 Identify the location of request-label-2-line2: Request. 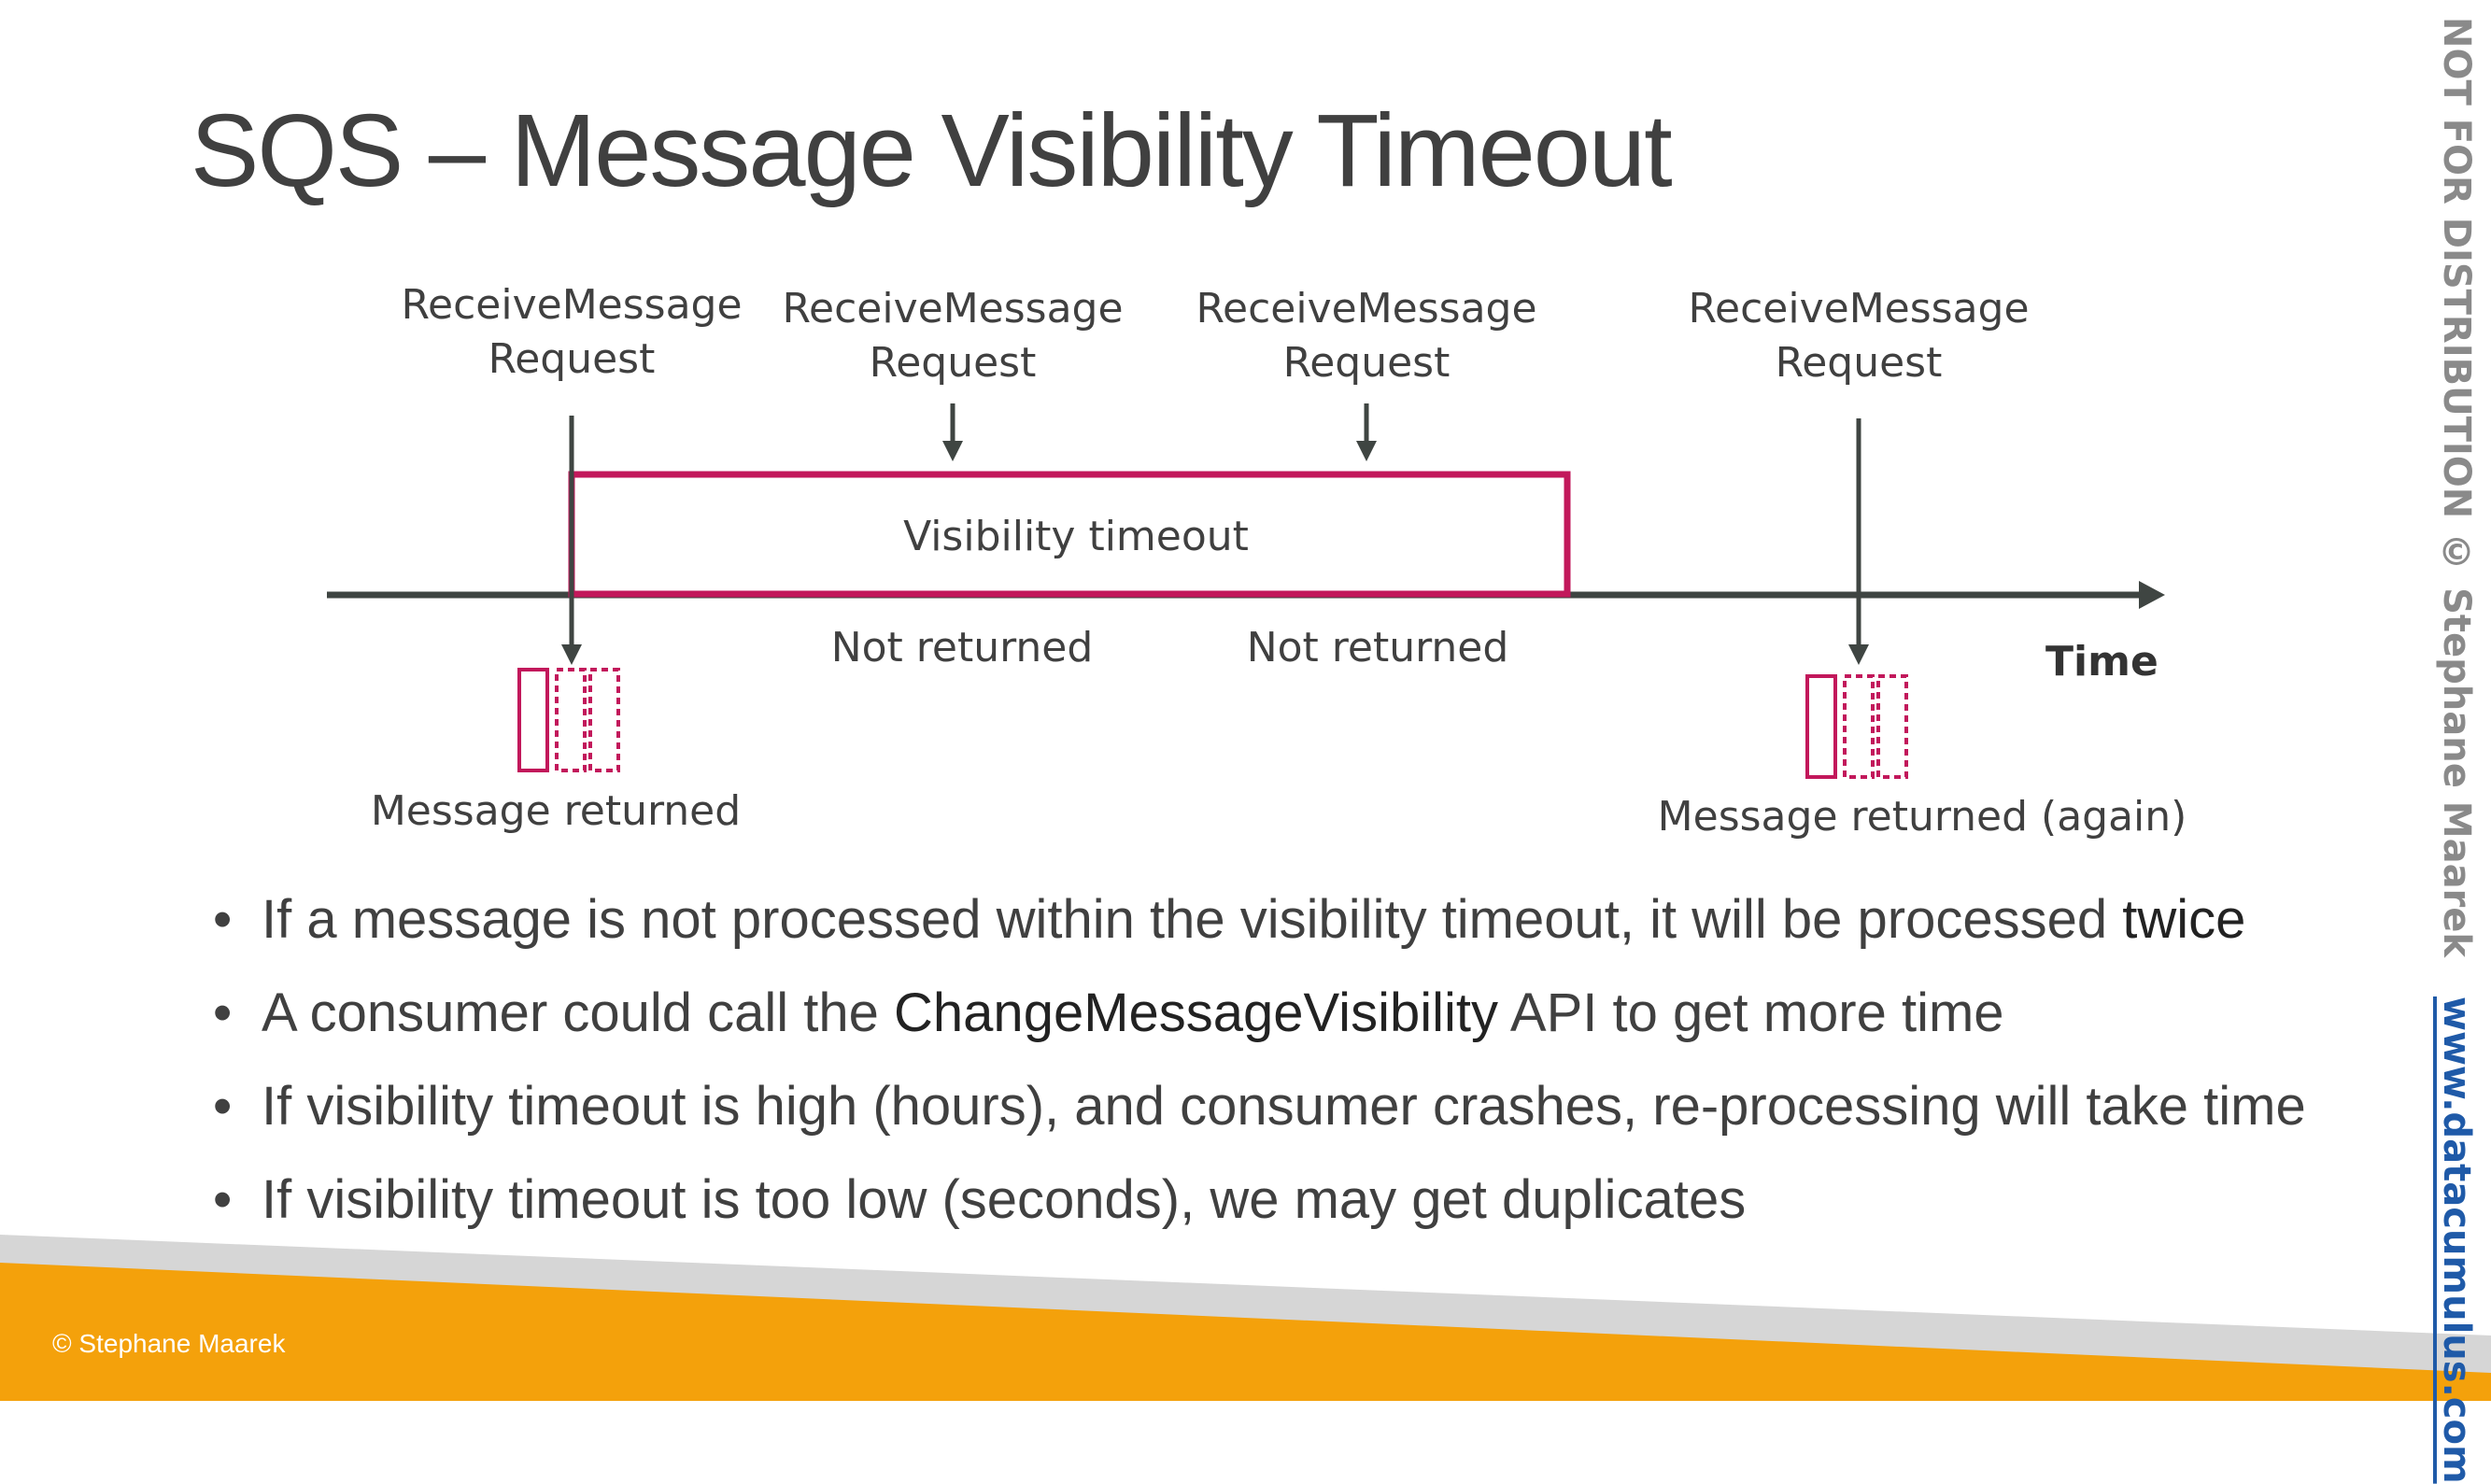
(953, 363).